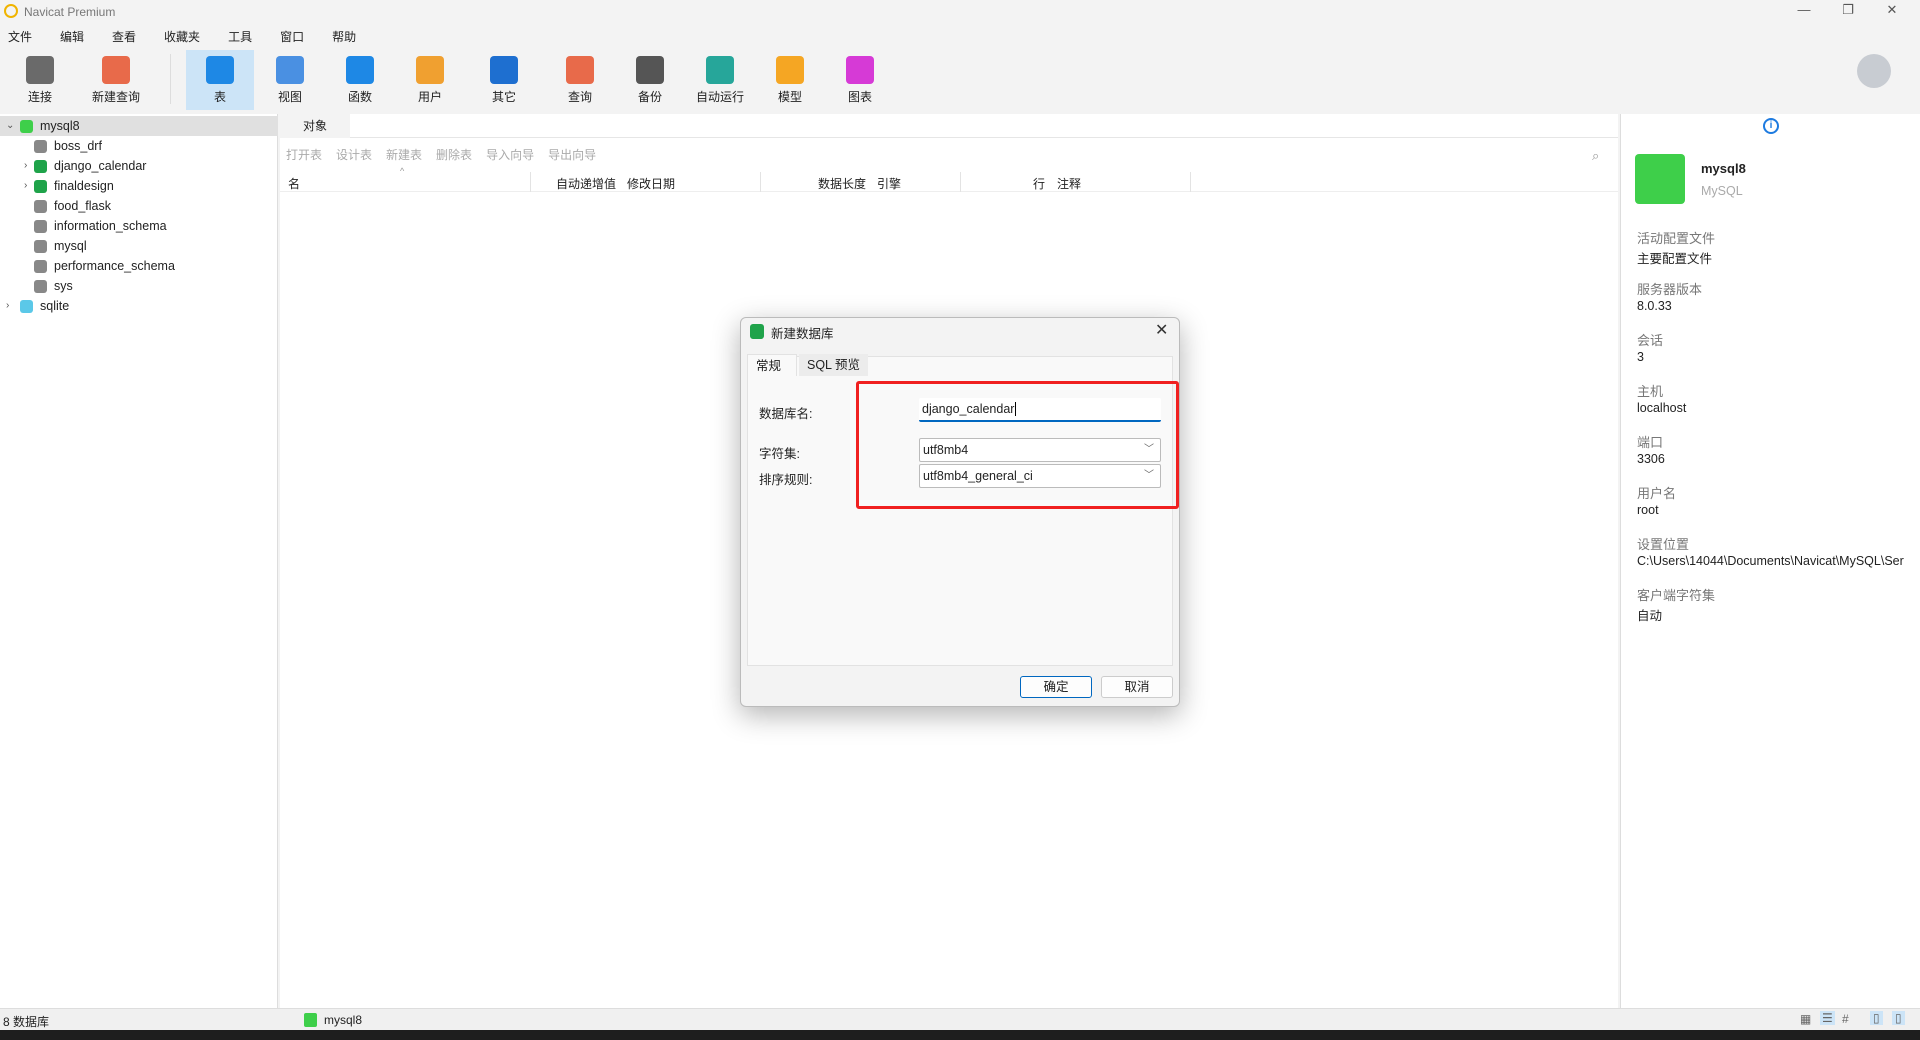 Image resolution: width=1920 pixels, height=1040 pixels. I want to click on info-label: 服务器版本, so click(1670, 289).